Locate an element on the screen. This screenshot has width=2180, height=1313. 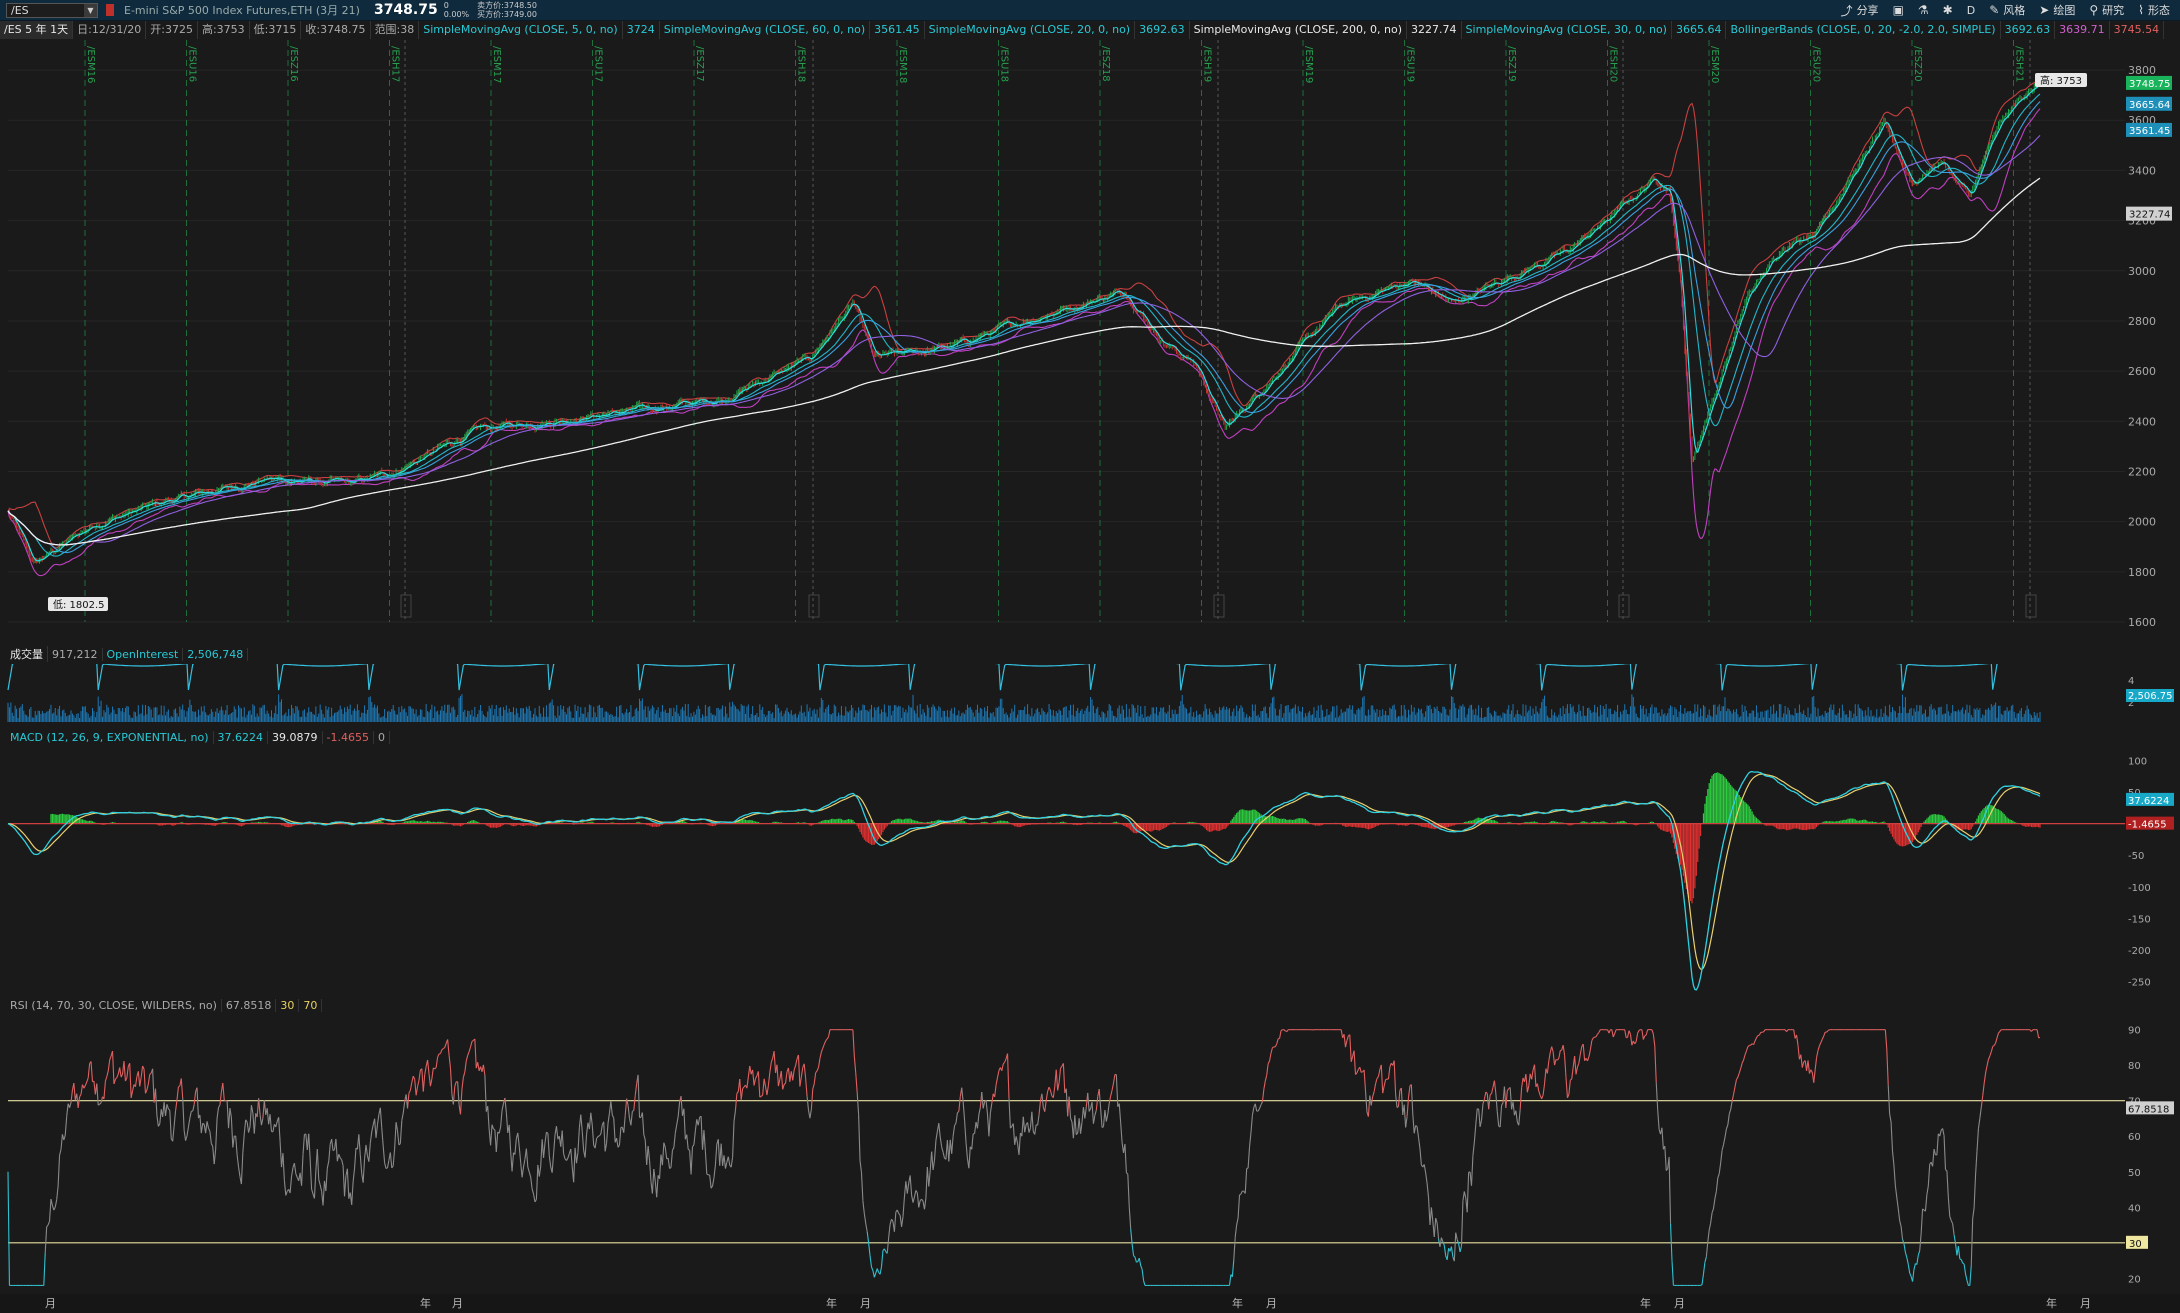
flask-button: ⚗ is located at coordinates (1923, 10).